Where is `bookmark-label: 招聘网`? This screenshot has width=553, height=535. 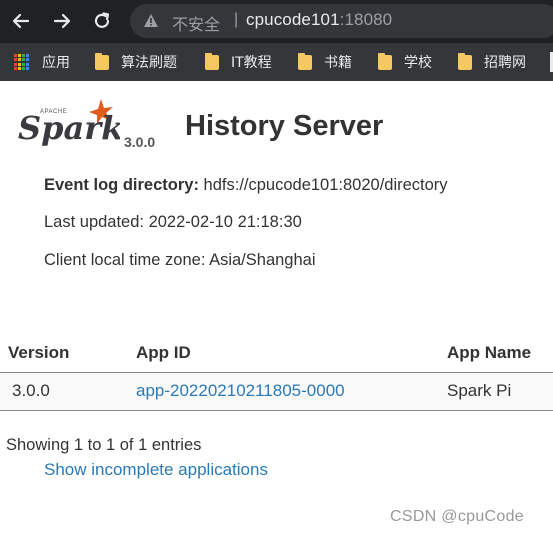 bookmark-label: 招聘网 is located at coordinates (505, 63).